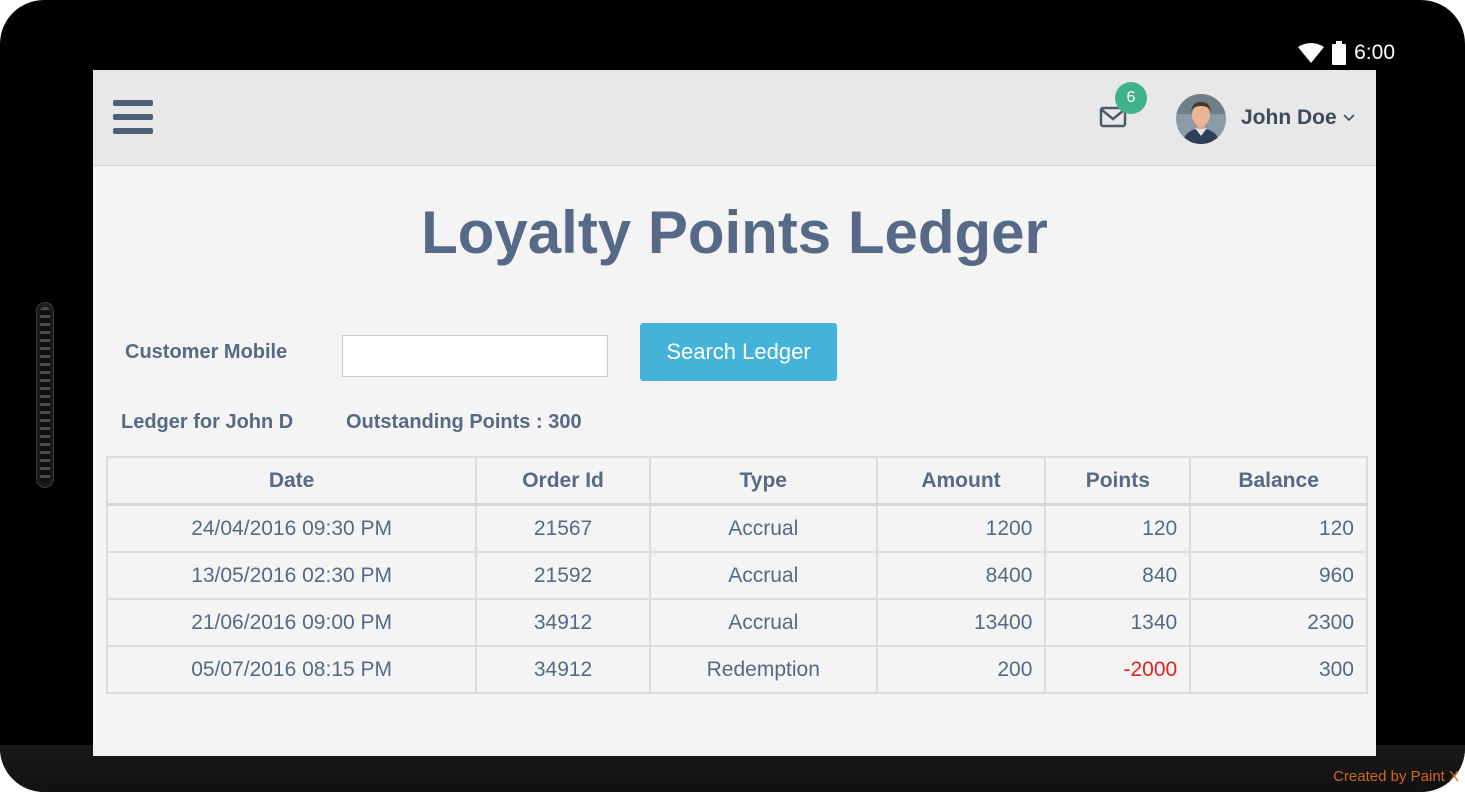 This screenshot has height=792, width=1465. Describe the element at coordinates (961, 528) in the screenshot. I see `cell-amount: 1200` at that location.